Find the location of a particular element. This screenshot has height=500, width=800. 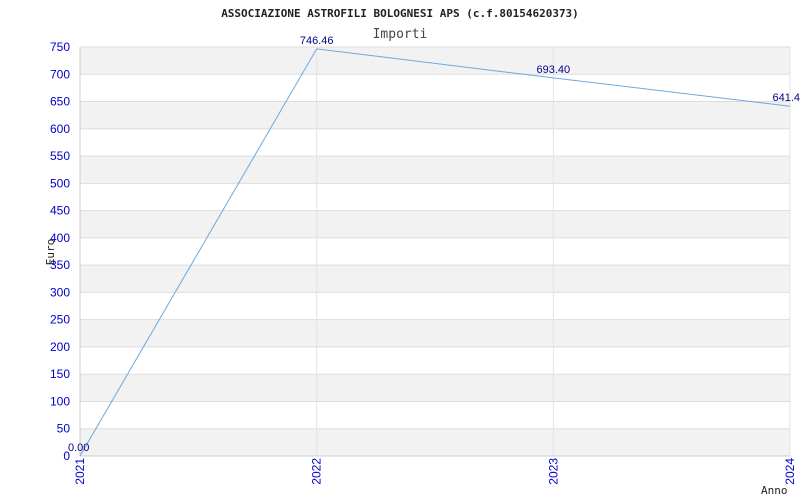

chart-subtitle: Importi is located at coordinates (400, 34).